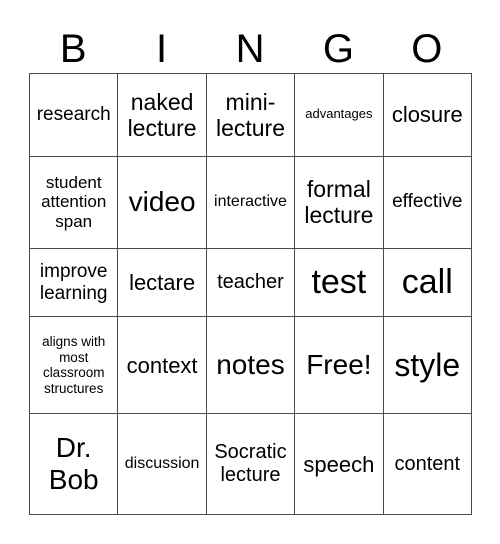  I want to click on header-letter-n: N, so click(250, 49).